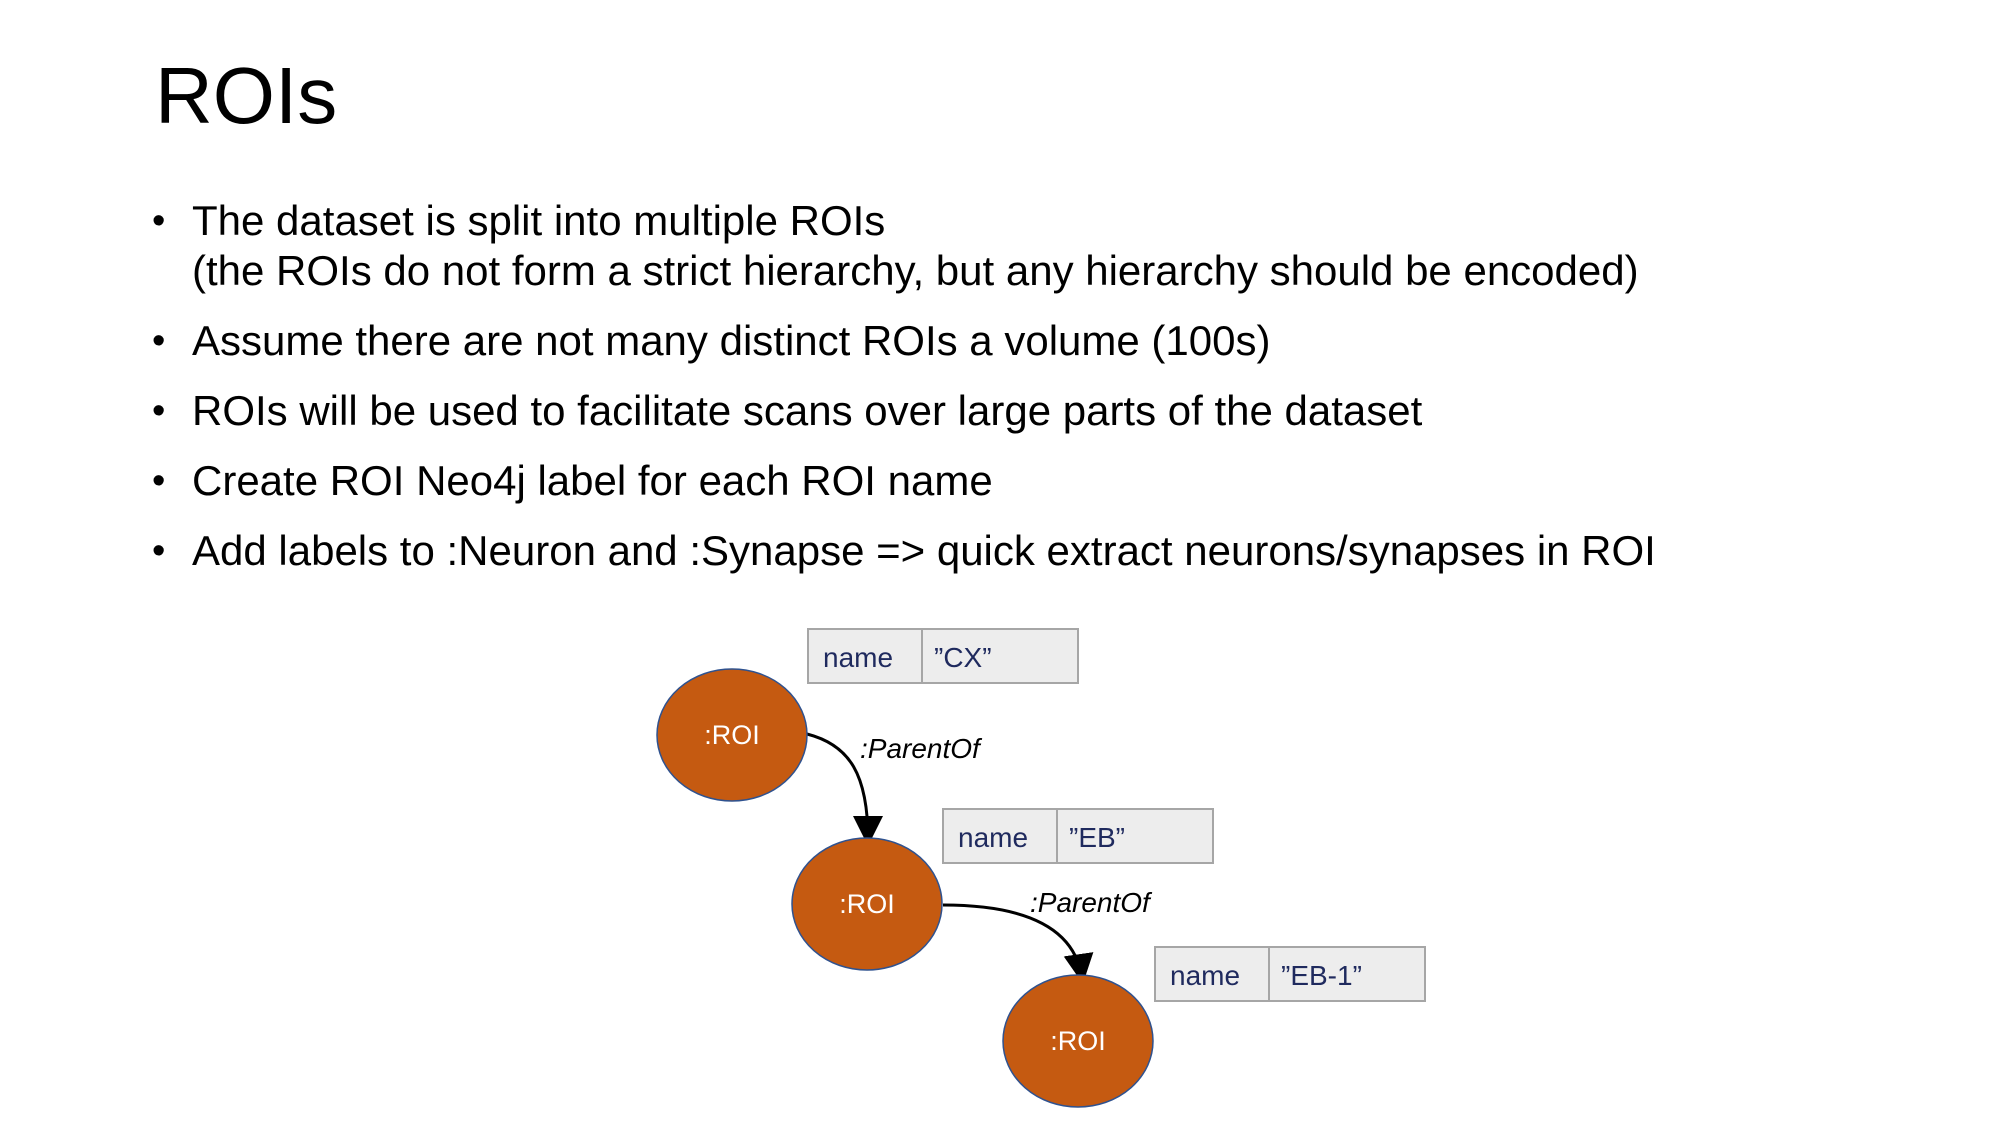  What do you see at coordinates (1321, 975) in the screenshot?
I see `property-value-text: ”EB-1”` at bounding box center [1321, 975].